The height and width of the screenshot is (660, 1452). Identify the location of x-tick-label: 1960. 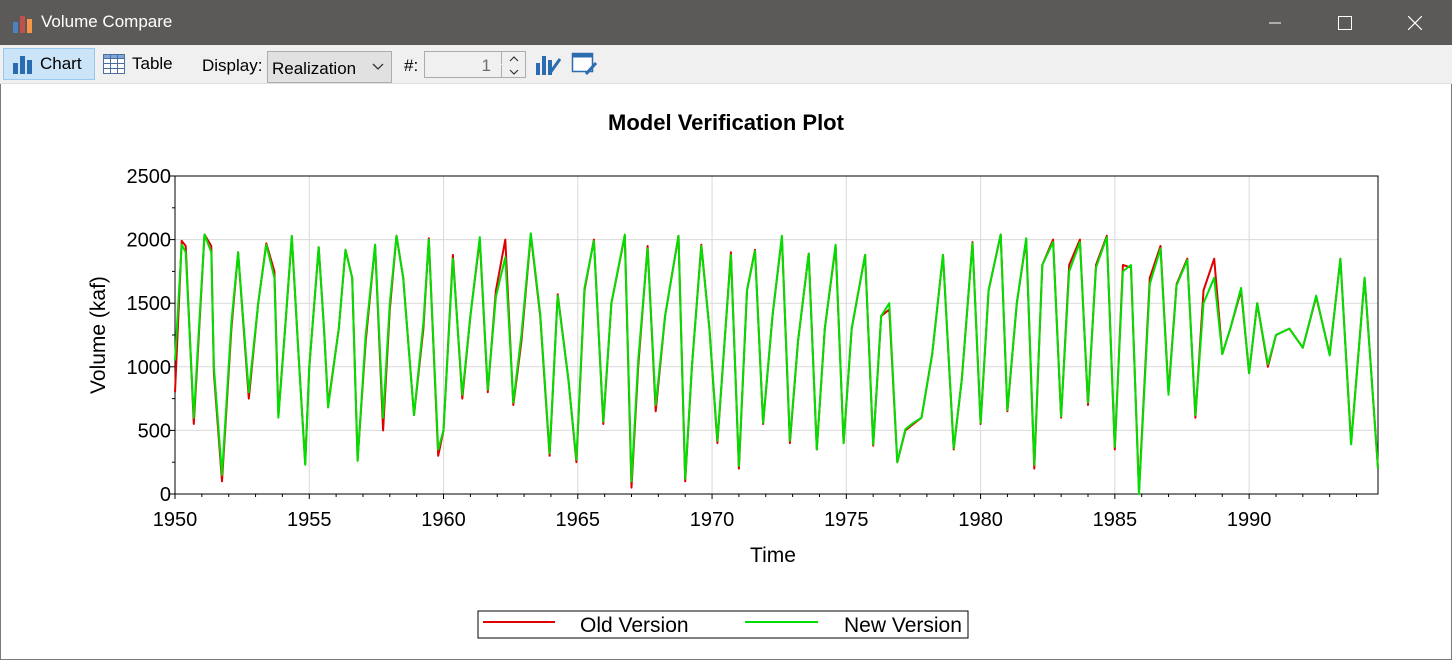
(443, 520).